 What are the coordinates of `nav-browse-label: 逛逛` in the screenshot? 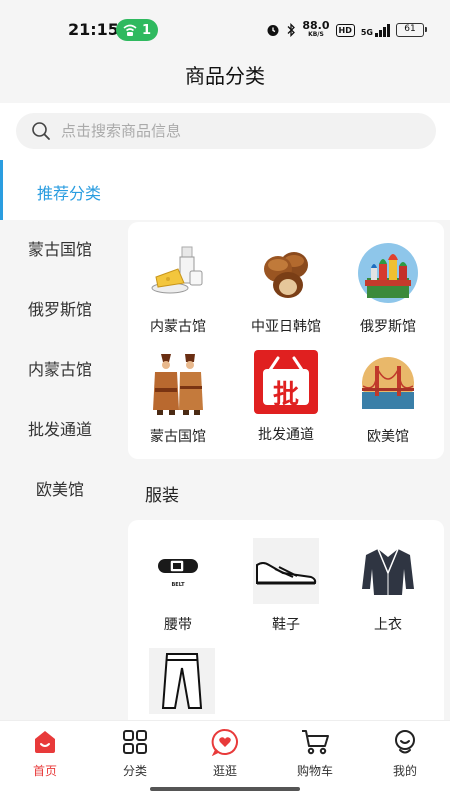 It's located at (224, 771).